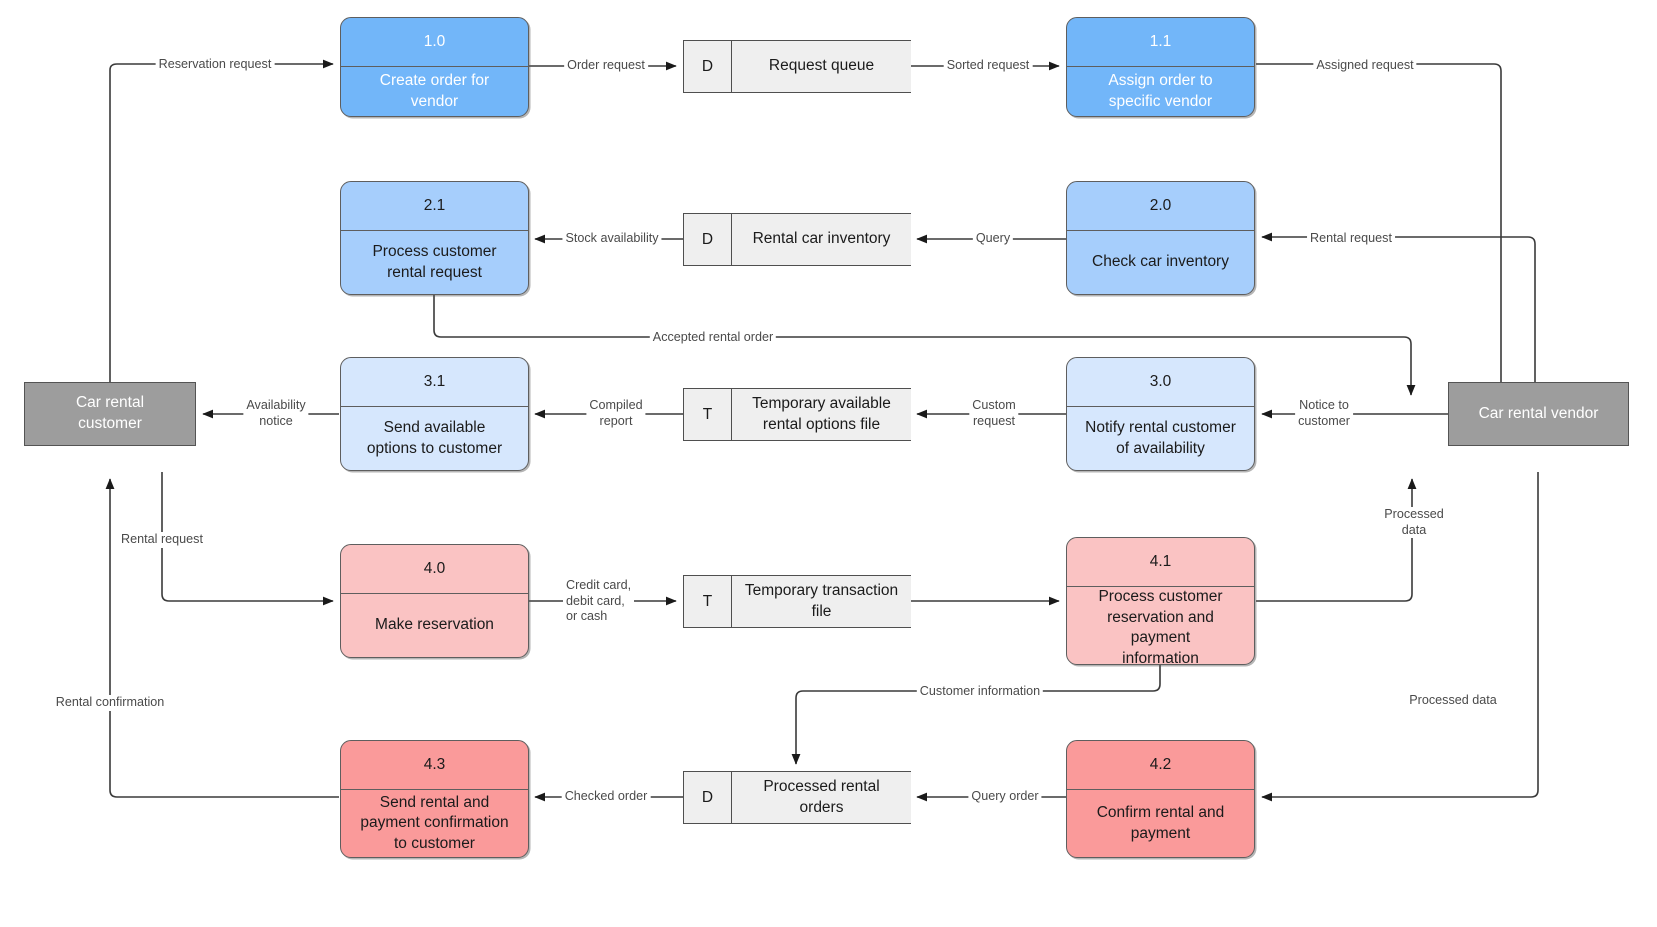 Image resolution: width=1657 pixels, height=927 pixels. I want to click on process-number: 4.2, so click(1160, 765).